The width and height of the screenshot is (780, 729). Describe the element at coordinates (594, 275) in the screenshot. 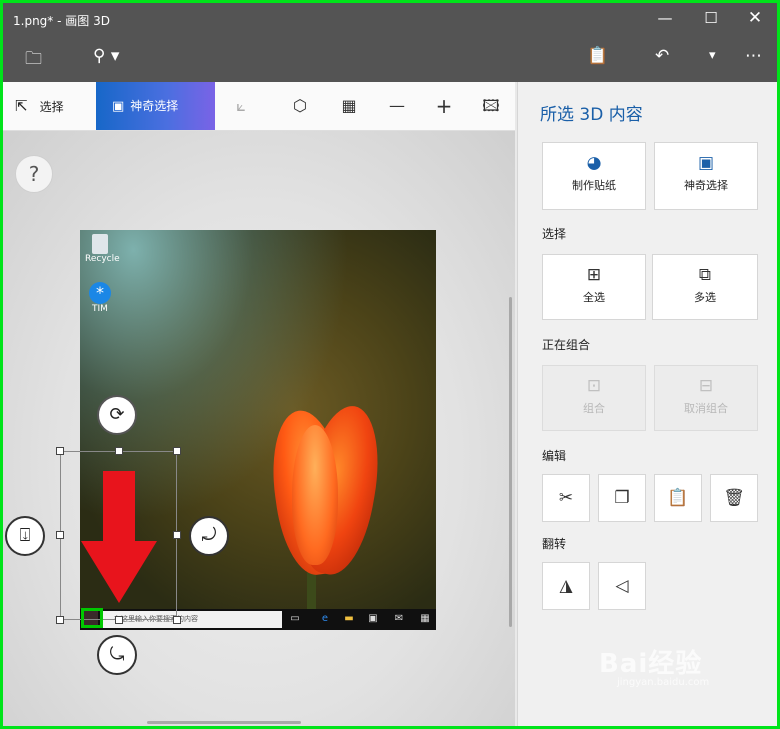

I see `select-all-icon: ⊞` at that location.